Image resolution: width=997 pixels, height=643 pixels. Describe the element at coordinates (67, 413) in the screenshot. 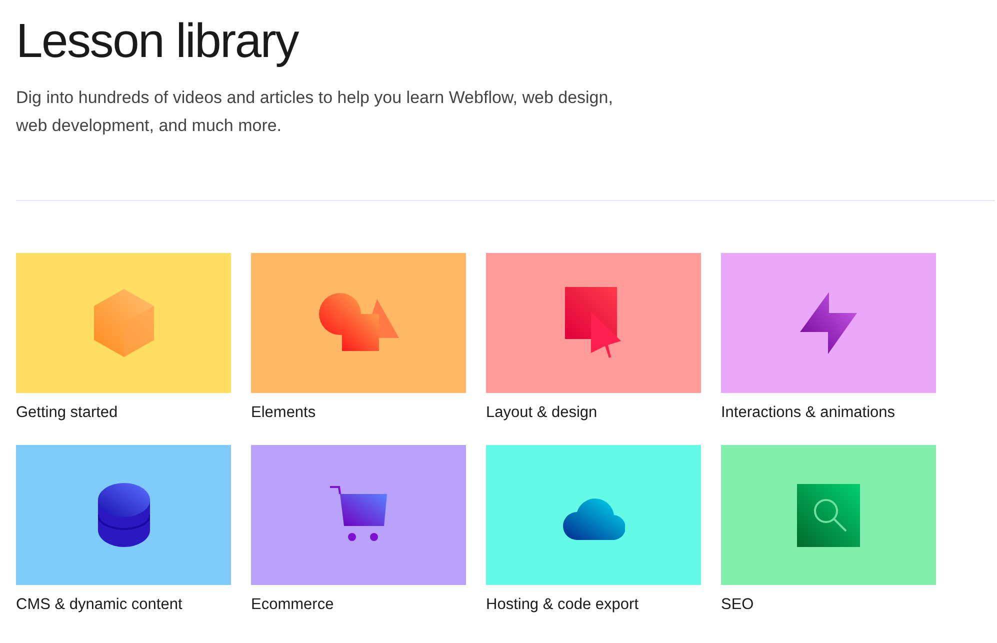

I see `category-link: Getting started` at that location.